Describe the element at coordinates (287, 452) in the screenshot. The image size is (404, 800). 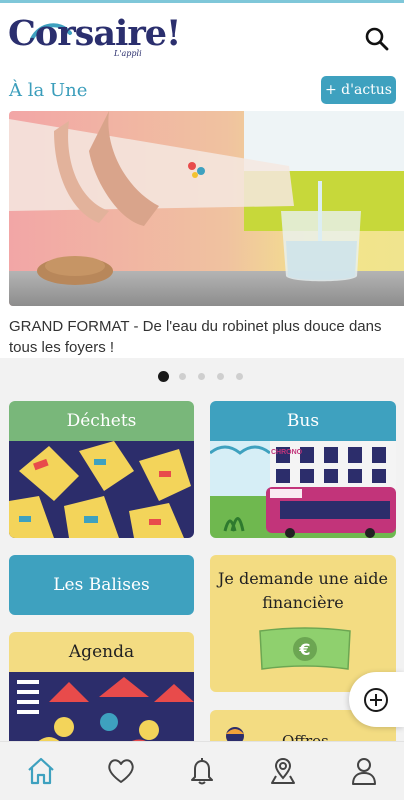
I see `bus-chrono-label: CHRONO` at that location.